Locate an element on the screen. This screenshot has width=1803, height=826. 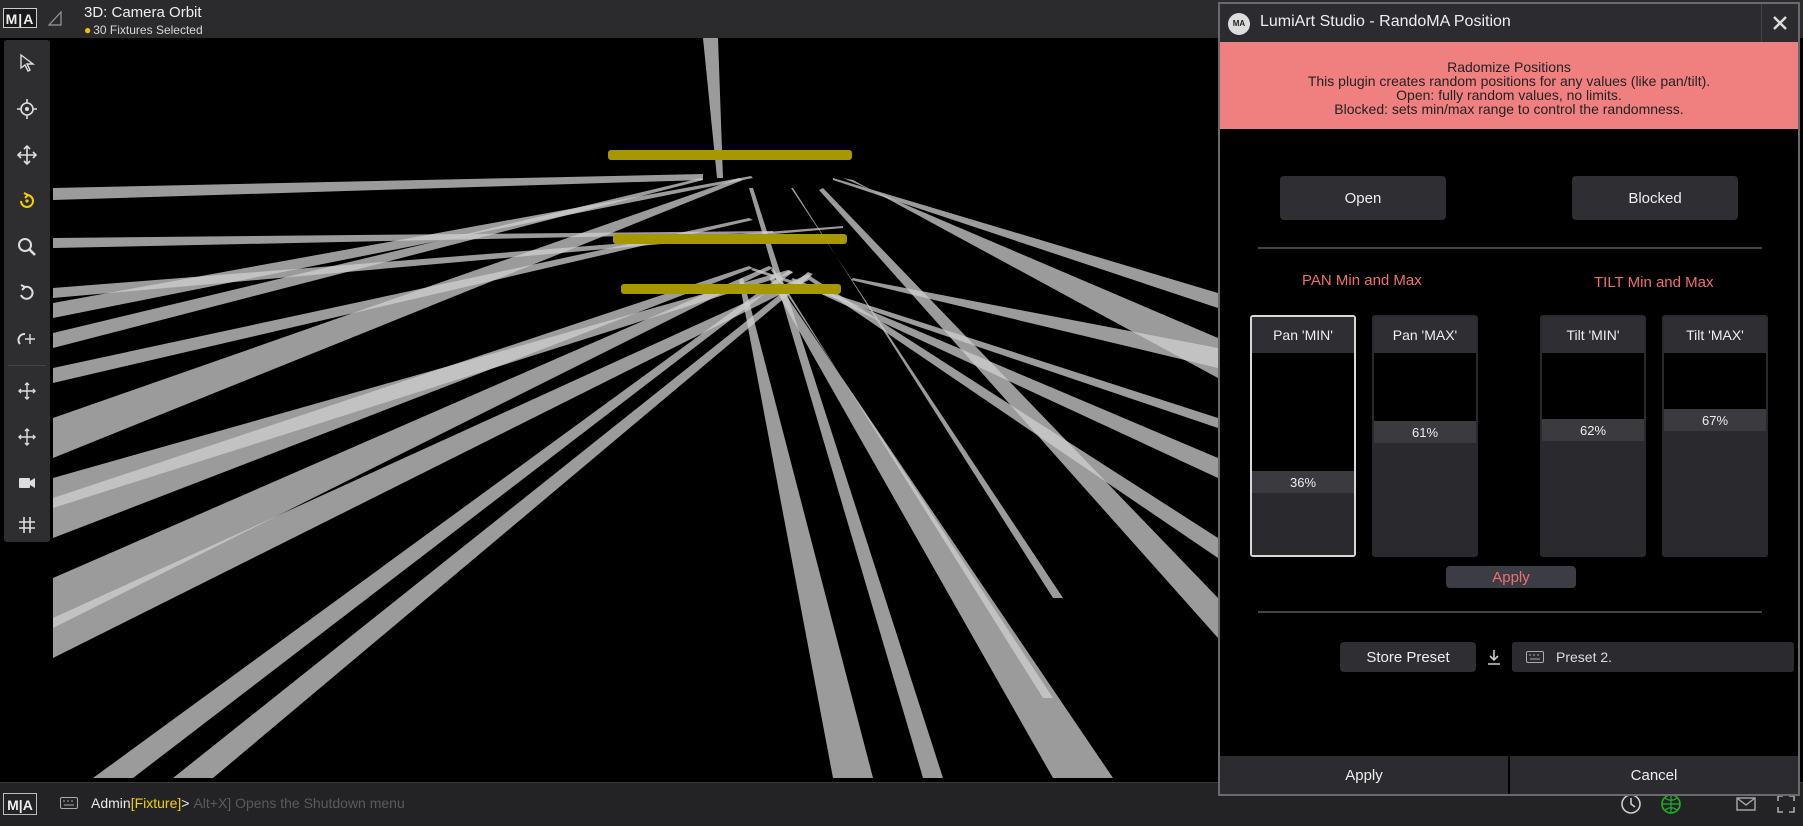
target-icon is located at coordinates (27, 109).